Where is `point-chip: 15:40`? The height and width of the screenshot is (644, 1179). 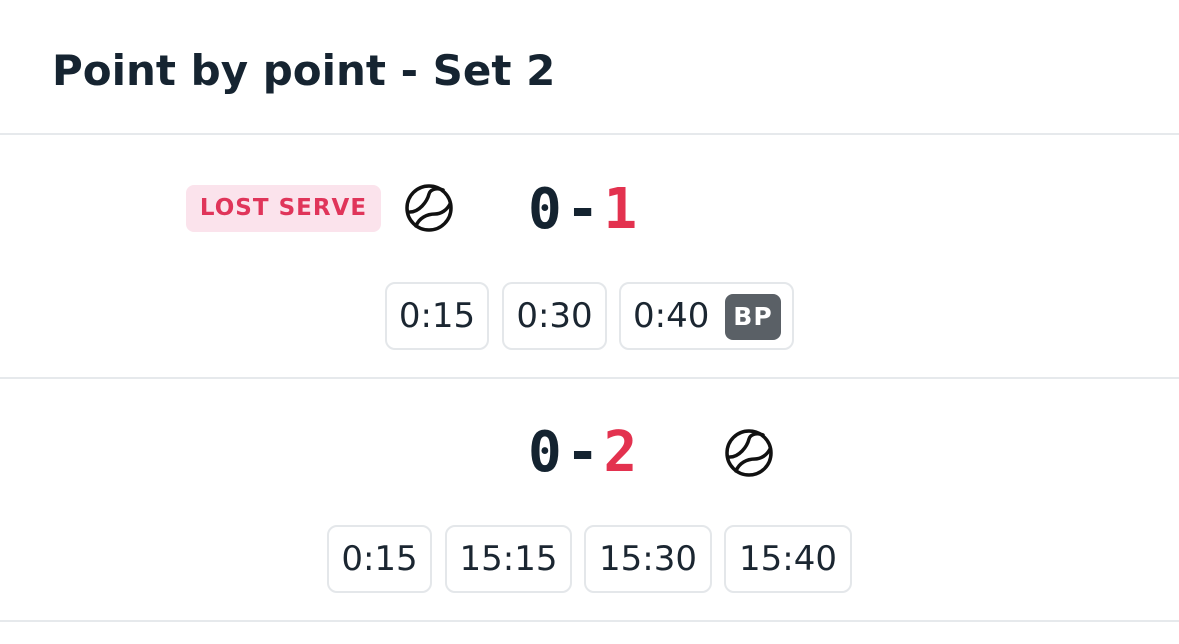
point-chip: 15:40 is located at coordinates (788, 559).